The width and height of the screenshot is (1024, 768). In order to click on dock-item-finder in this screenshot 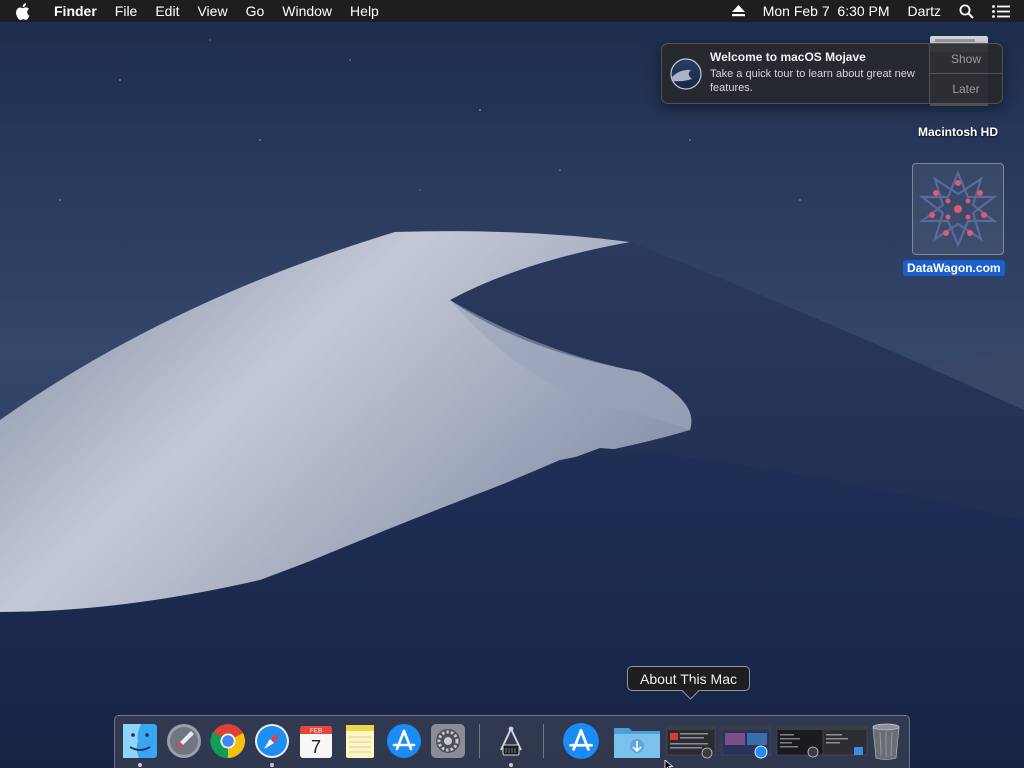, I will do `click(140, 744)`.